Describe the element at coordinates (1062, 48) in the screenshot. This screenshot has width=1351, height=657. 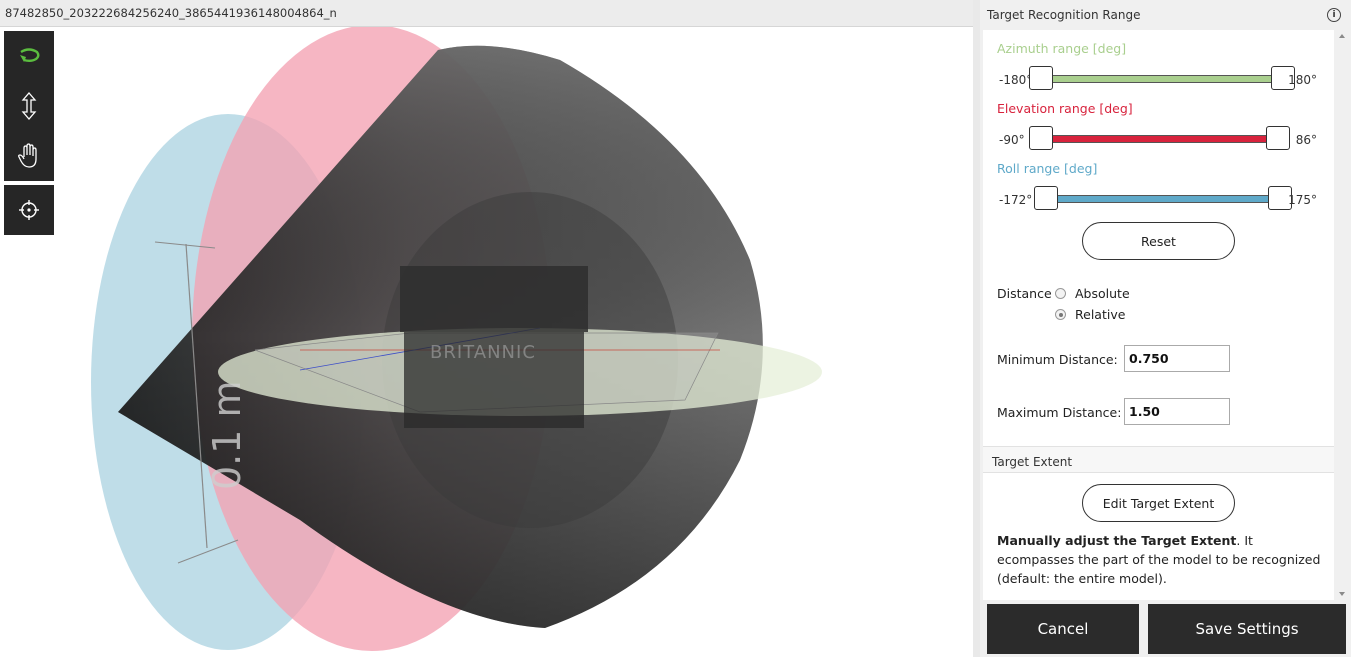
I see `azimuth-label: Azimuth range [deg]` at that location.